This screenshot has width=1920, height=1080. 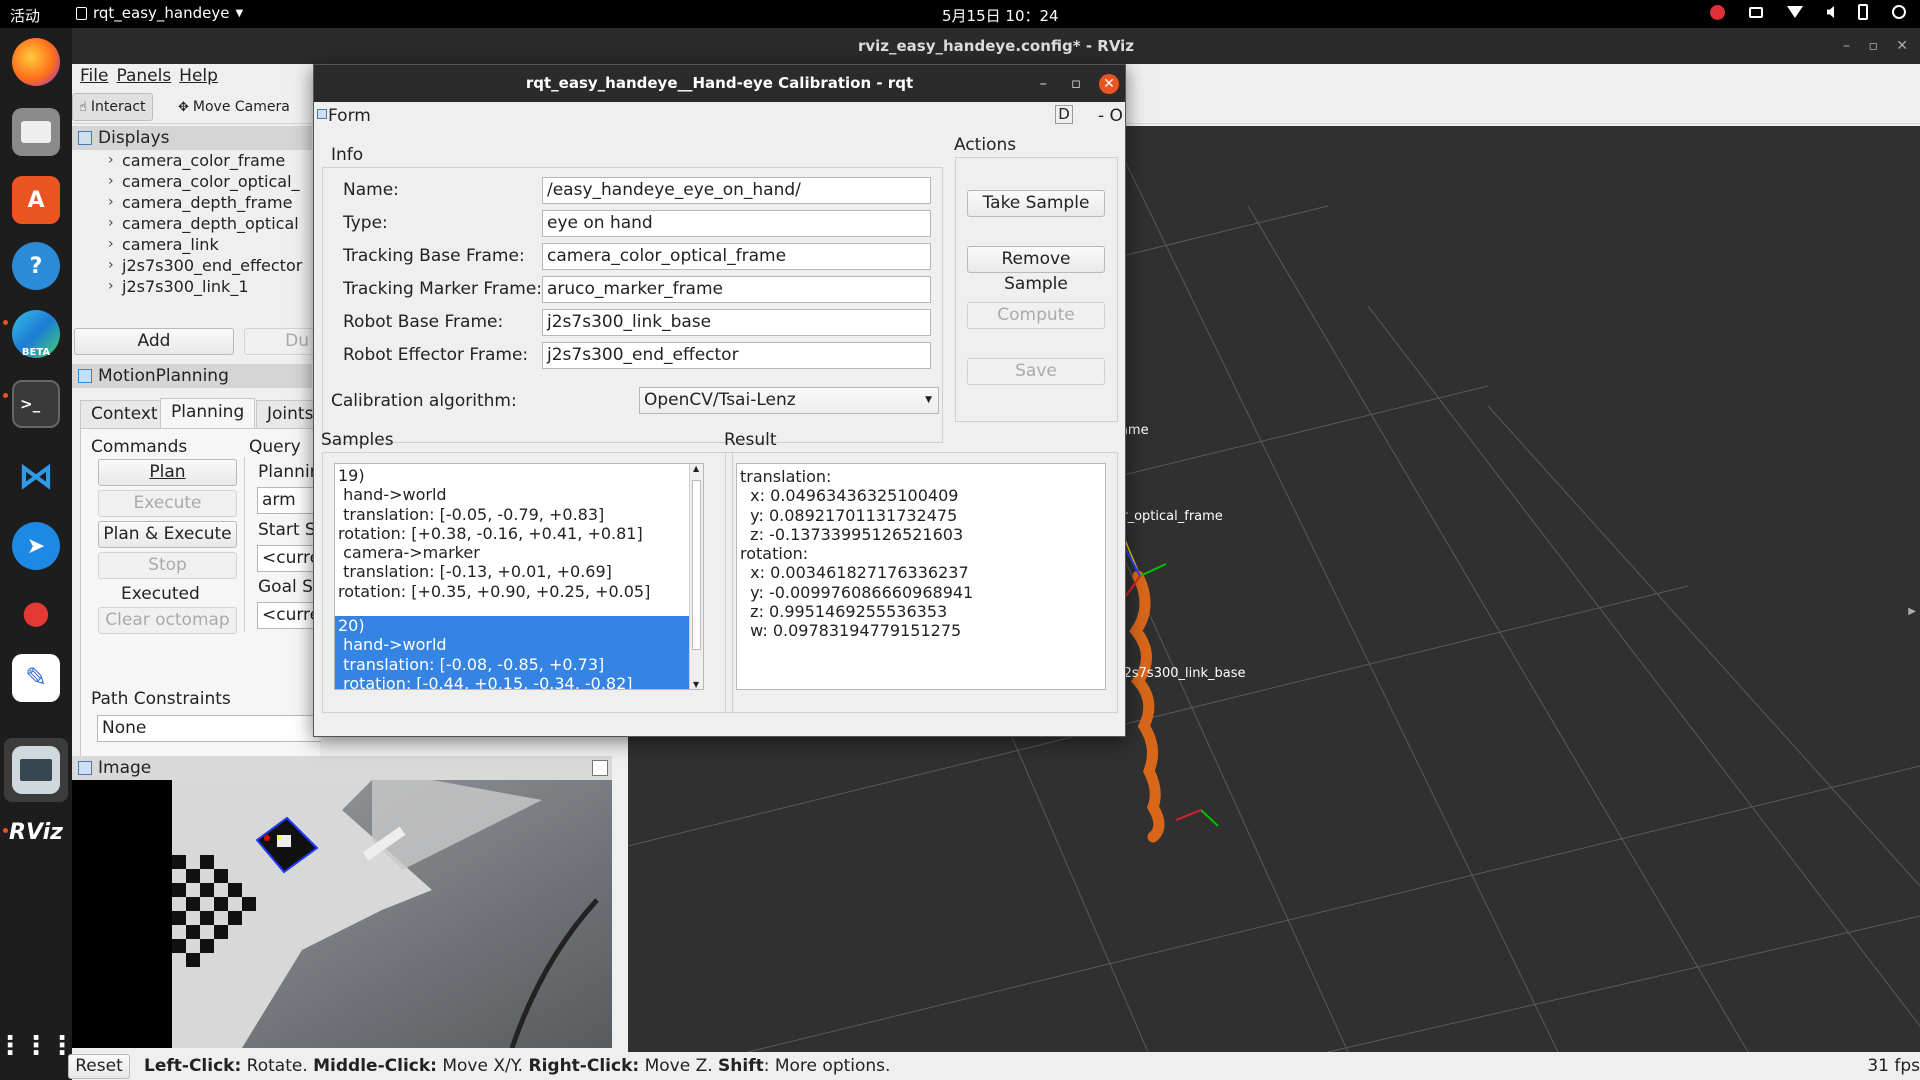 I want to click on robot-base-frame-field: j2s7s300_link_base, so click(x=736, y=322).